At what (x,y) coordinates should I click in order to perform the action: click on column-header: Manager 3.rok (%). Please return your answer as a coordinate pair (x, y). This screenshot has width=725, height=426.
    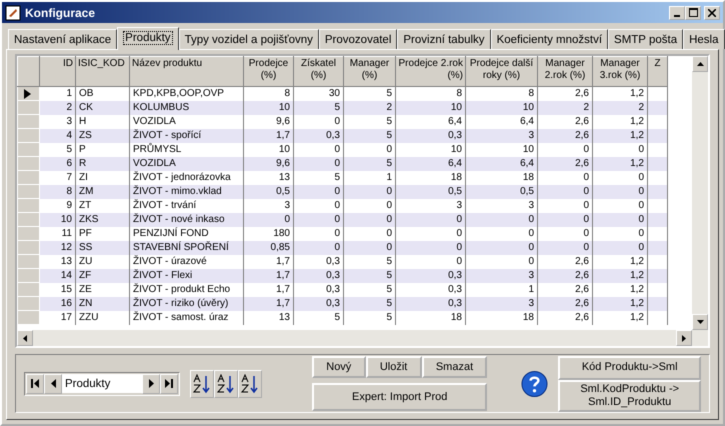
    Looking at the image, I should click on (620, 71).